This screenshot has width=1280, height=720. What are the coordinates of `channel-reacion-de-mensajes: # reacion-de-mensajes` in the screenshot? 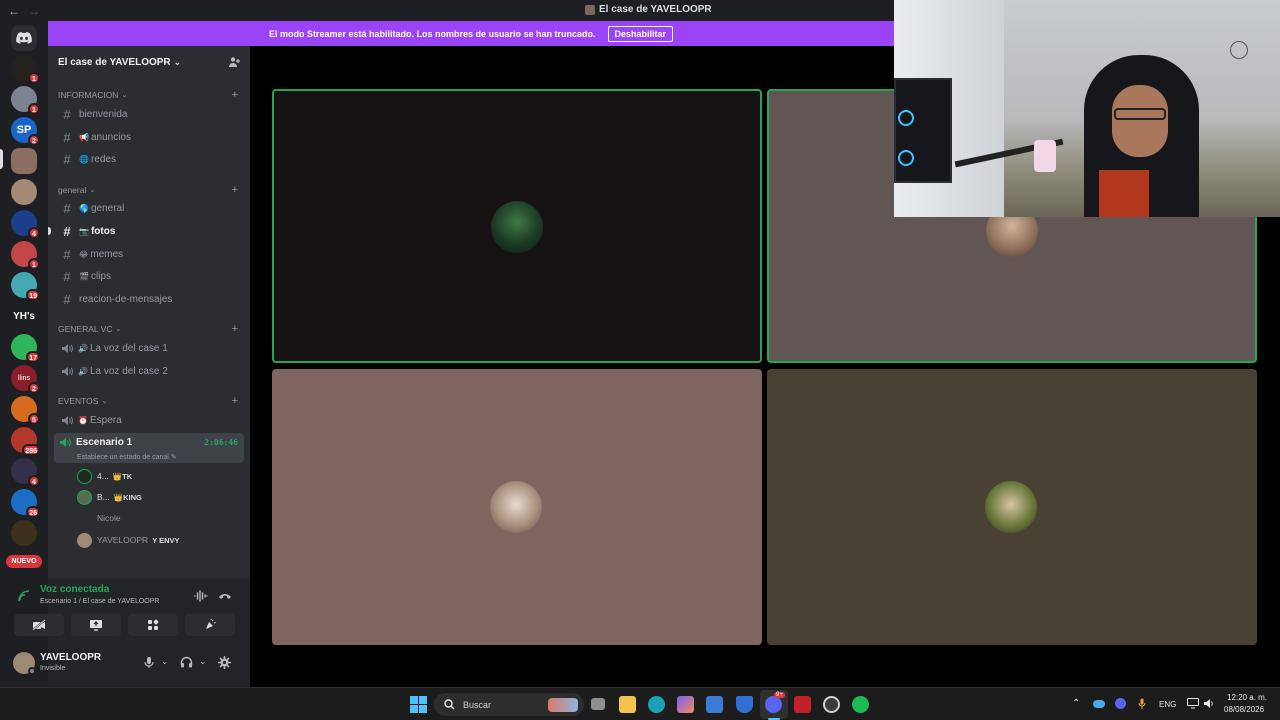 It's located at (150, 299).